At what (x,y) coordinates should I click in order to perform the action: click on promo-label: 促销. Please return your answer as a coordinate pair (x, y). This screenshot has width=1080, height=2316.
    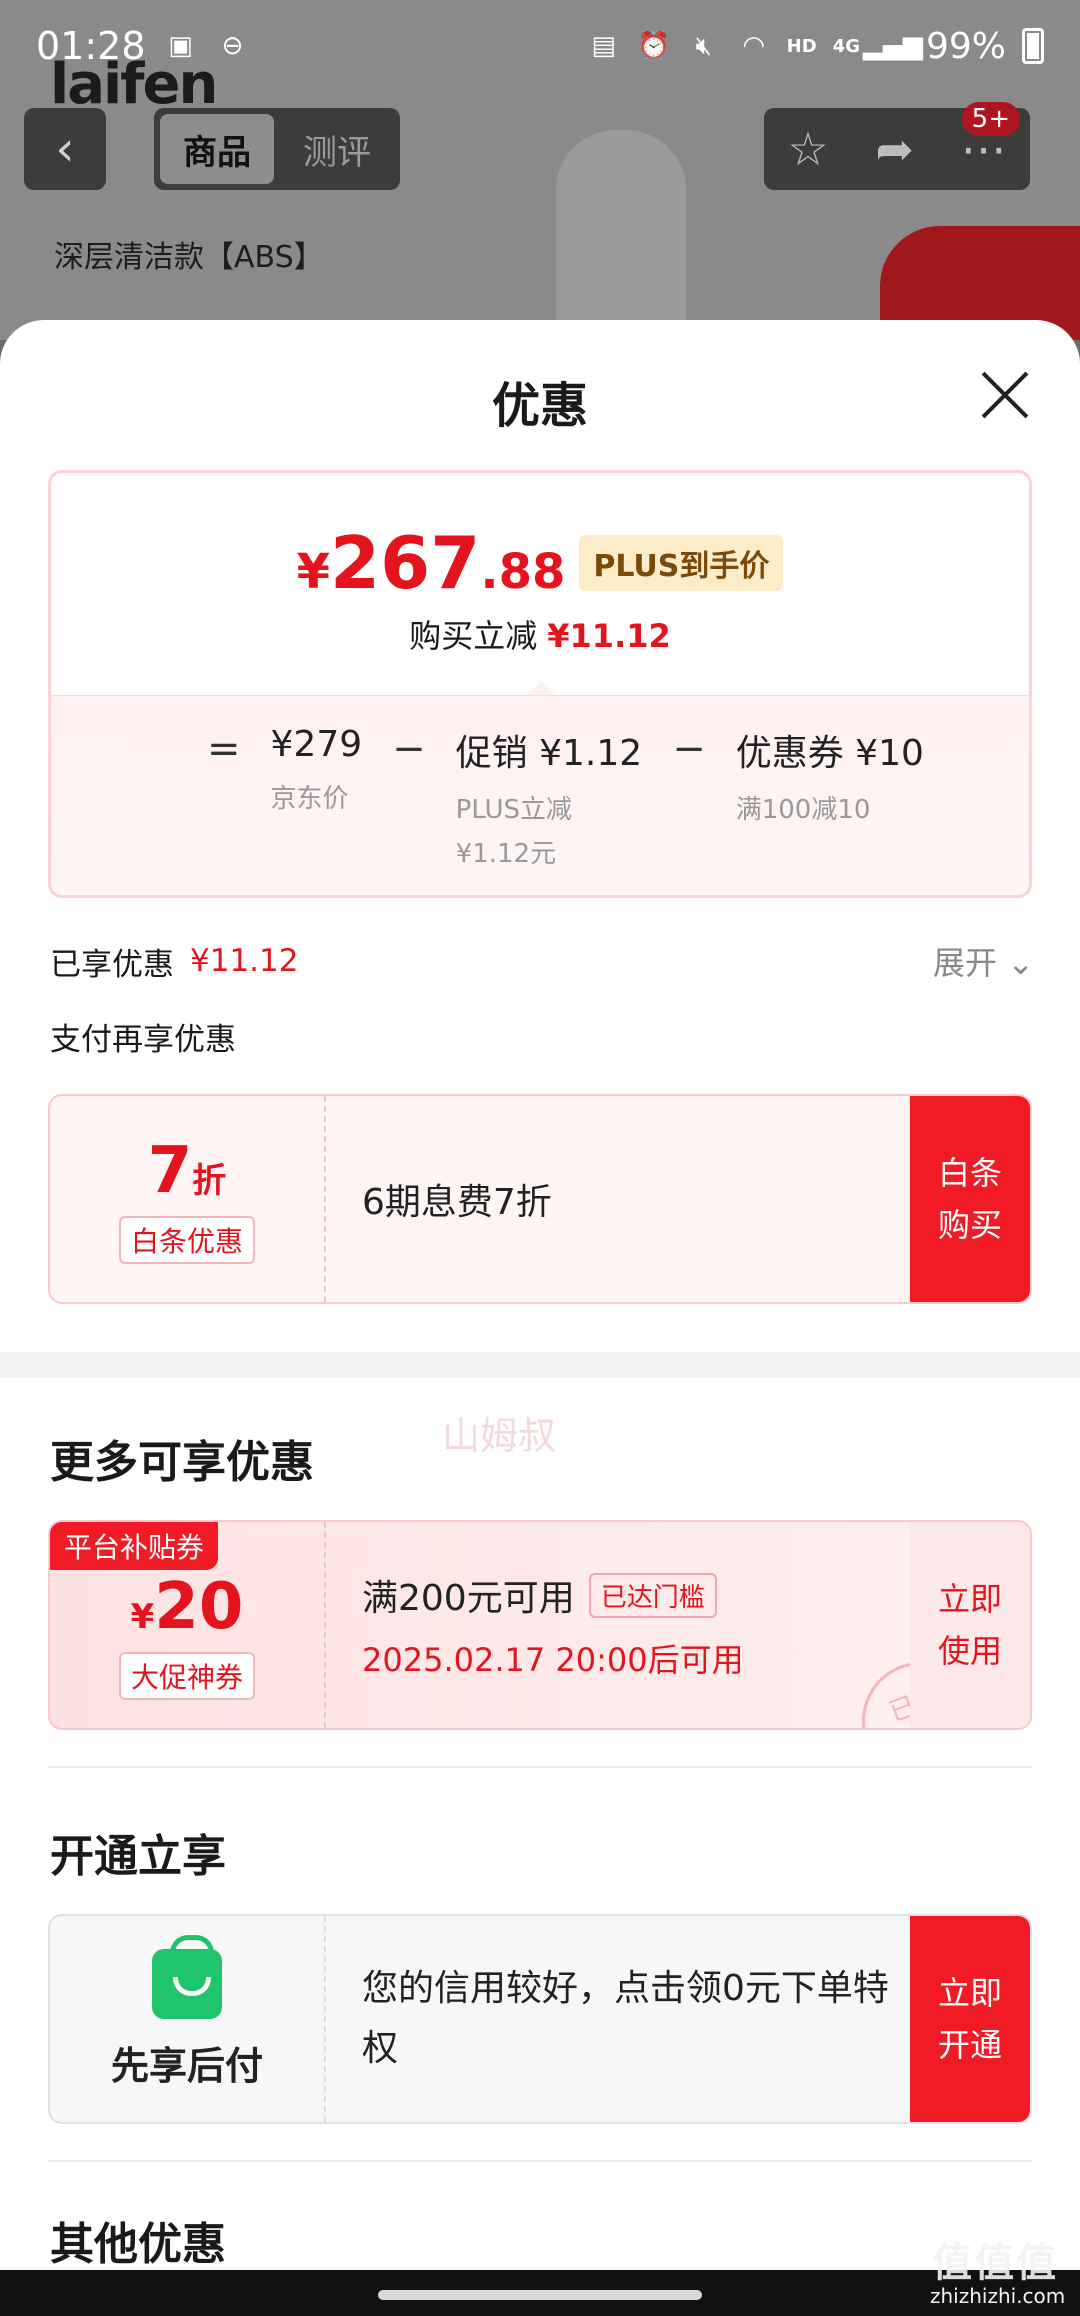
    Looking at the image, I should click on (491, 753).